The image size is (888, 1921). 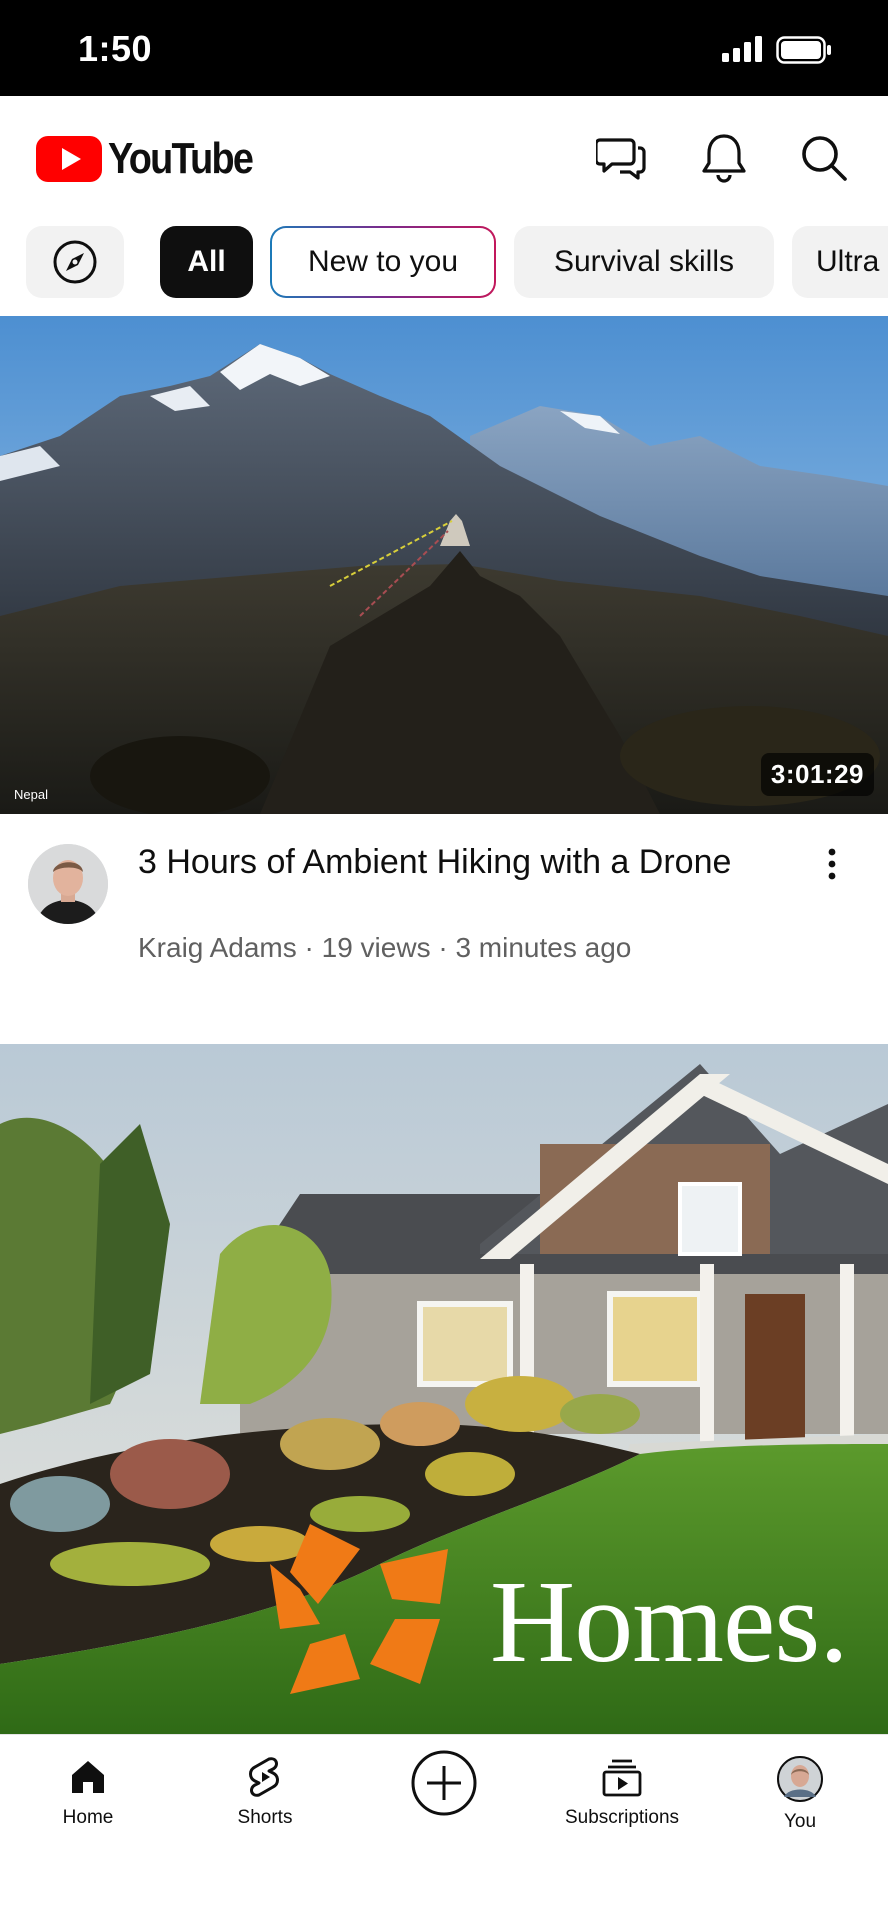 I want to click on search-button, so click(x=824, y=158).